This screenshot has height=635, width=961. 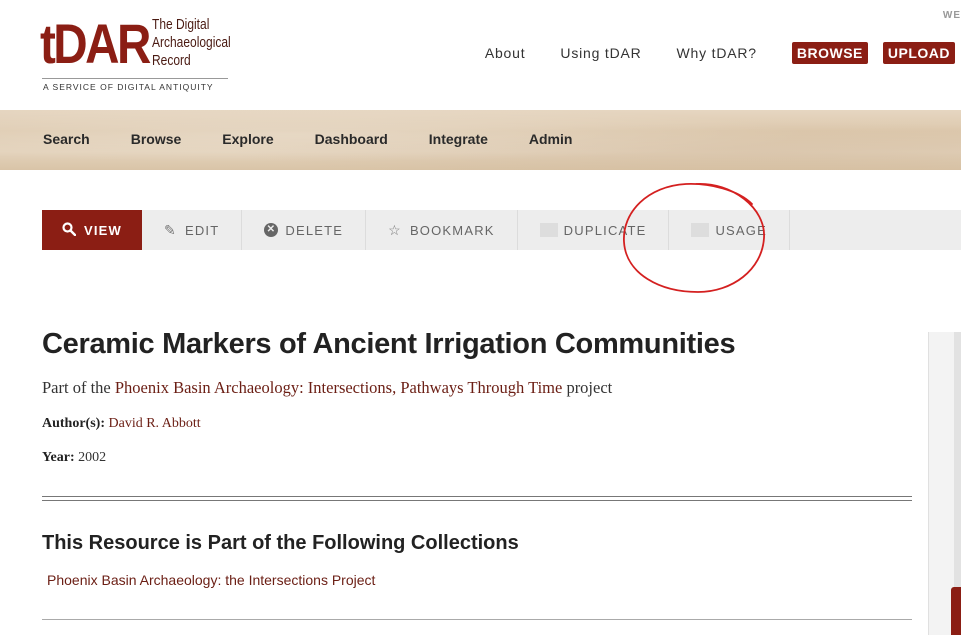 What do you see at coordinates (395, 229) in the screenshot?
I see `star-icon: ☆` at bounding box center [395, 229].